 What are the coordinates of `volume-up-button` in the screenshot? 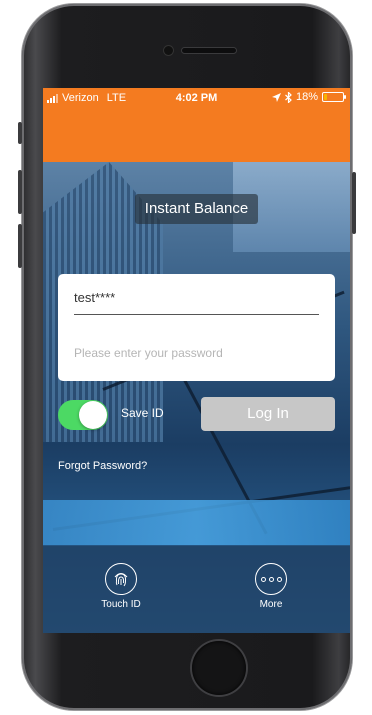 It's located at (20, 192).